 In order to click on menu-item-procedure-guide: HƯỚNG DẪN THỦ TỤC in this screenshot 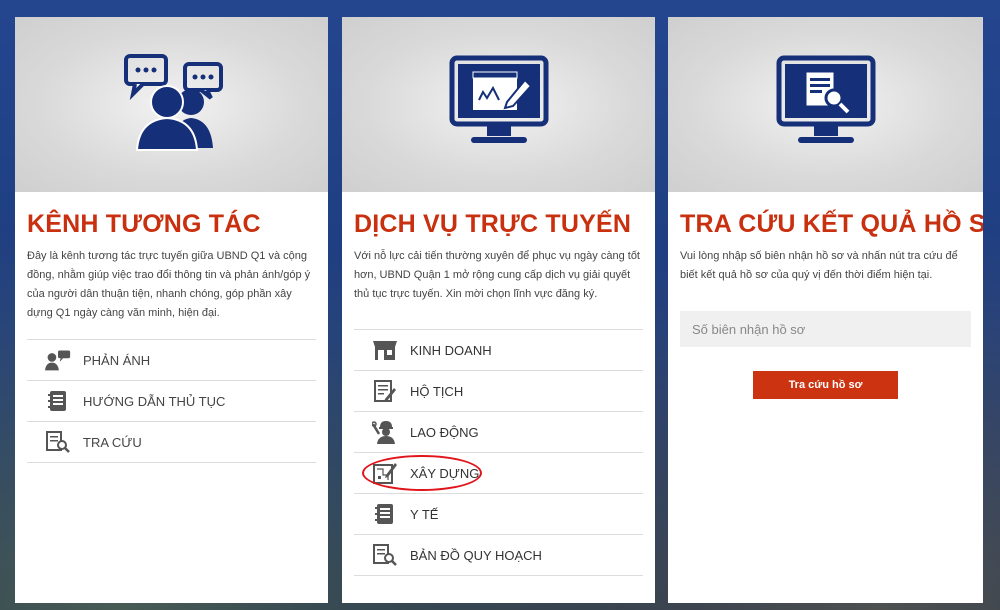, I will do `click(171, 401)`.